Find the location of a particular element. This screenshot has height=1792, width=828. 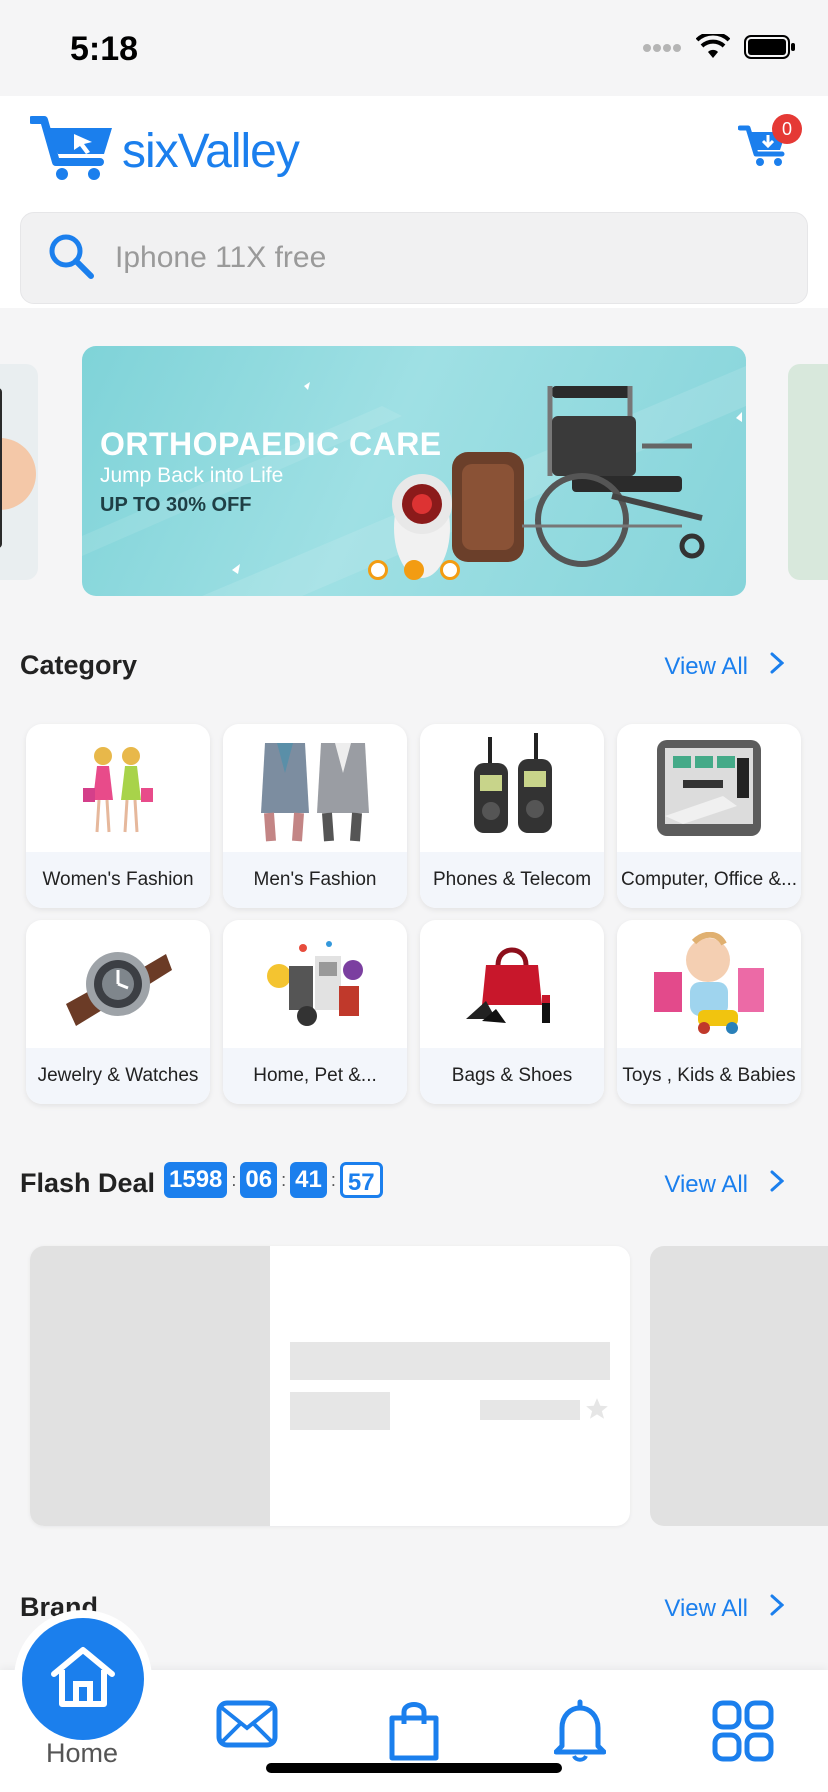

status-icons is located at coordinates (719, 48).